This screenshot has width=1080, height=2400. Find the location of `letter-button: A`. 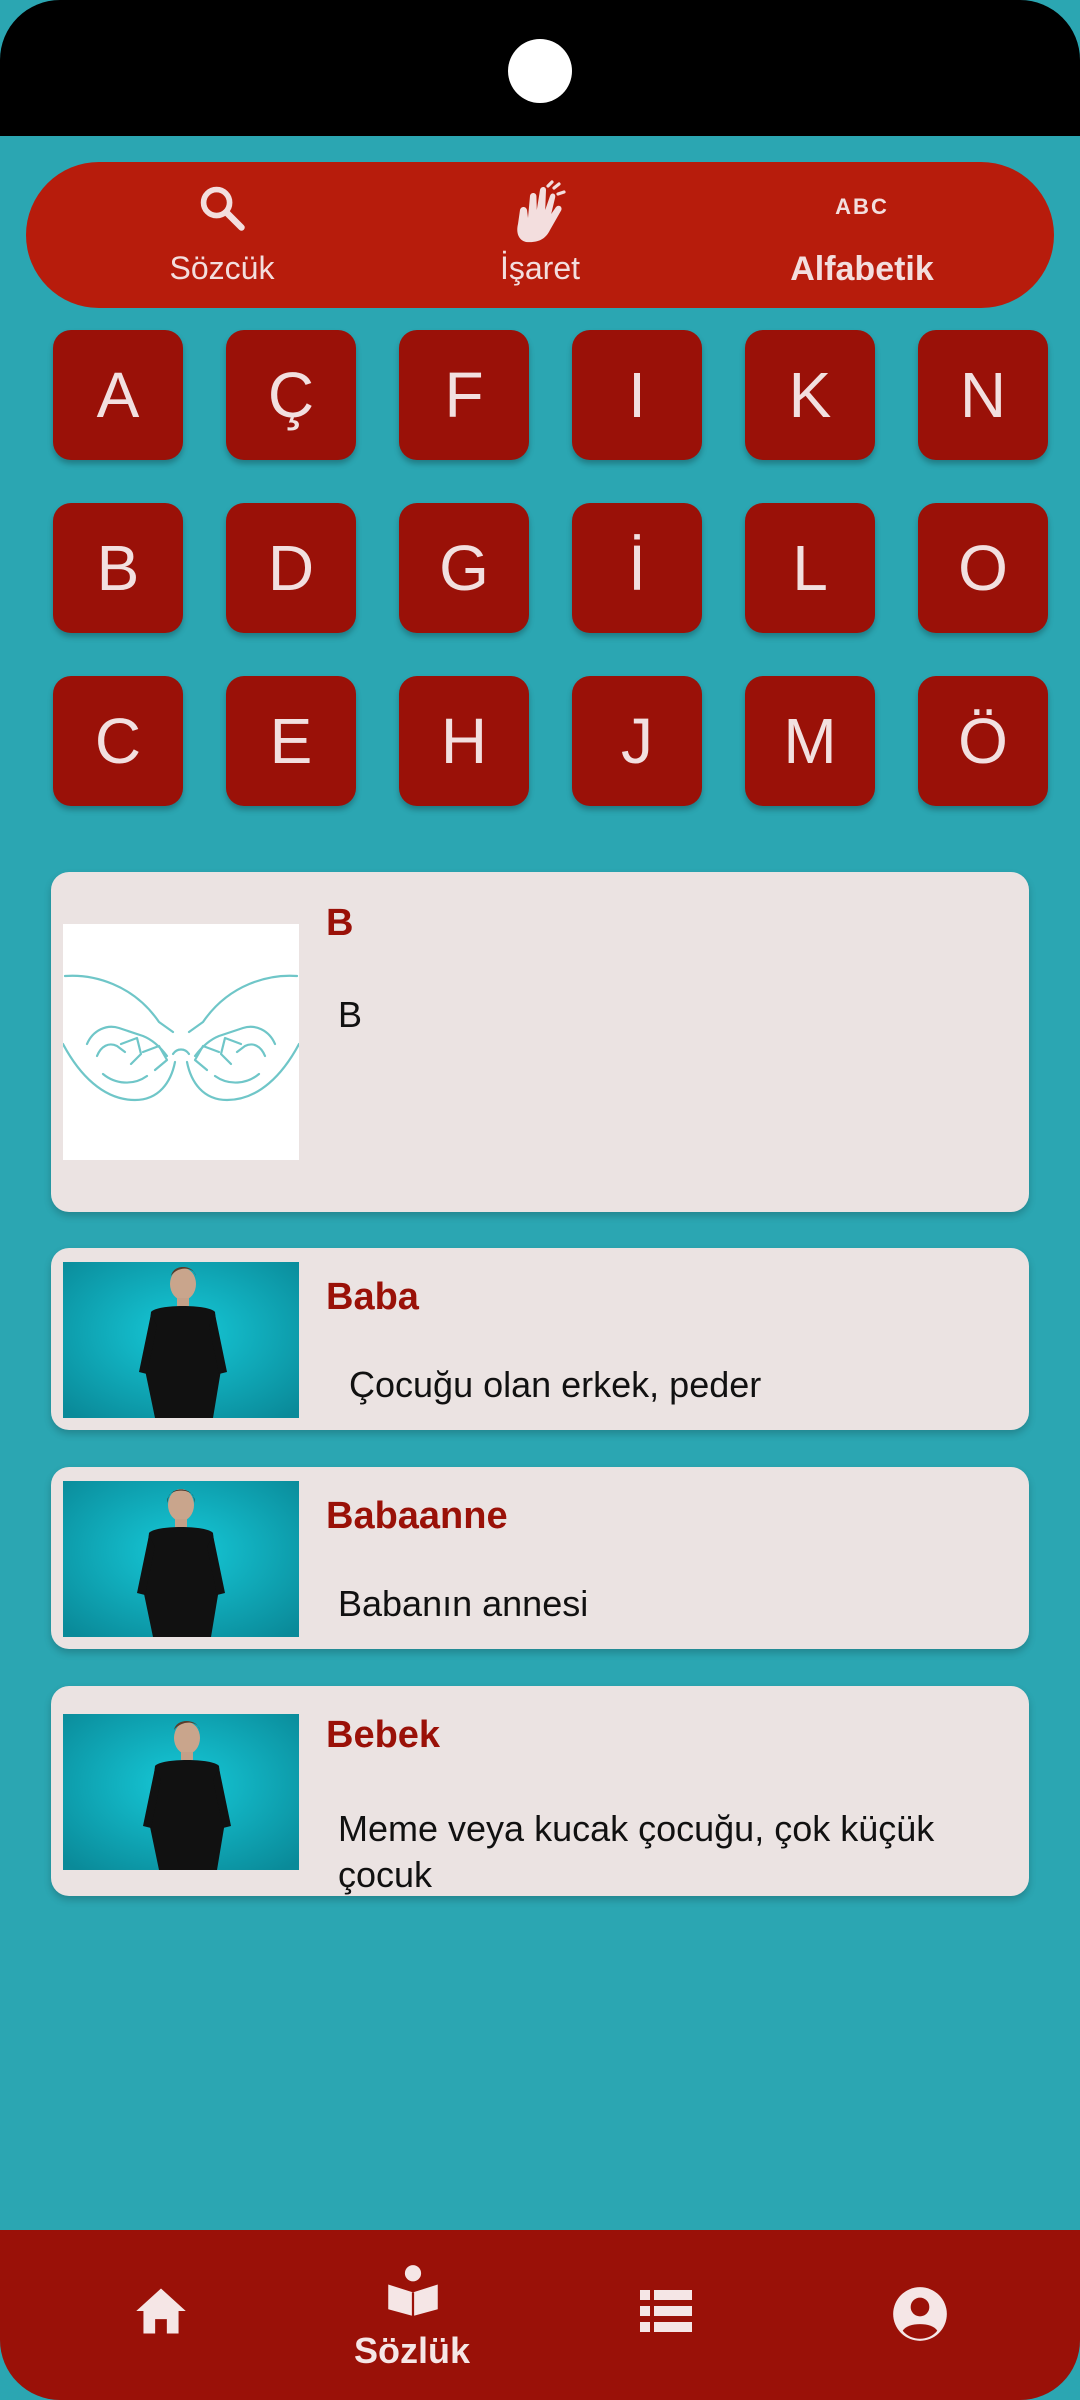

letter-button: A is located at coordinates (118, 395).